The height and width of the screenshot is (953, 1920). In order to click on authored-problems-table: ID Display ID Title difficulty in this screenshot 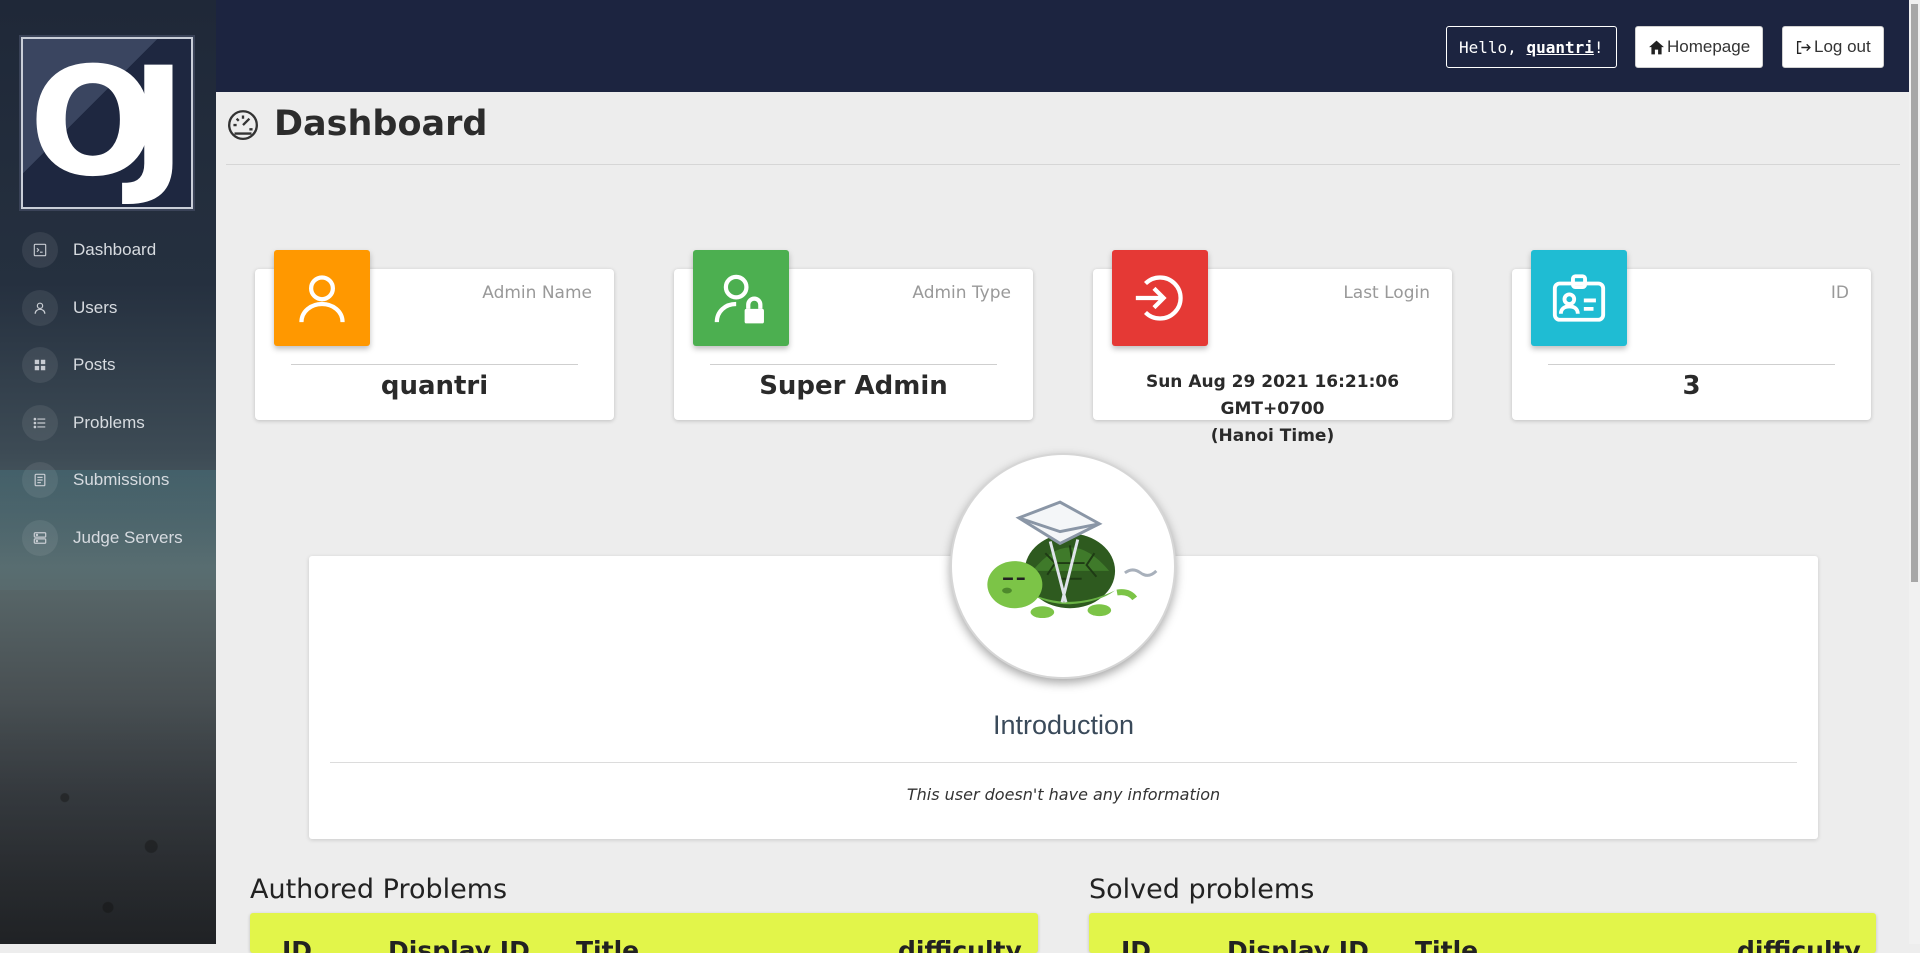, I will do `click(644, 933)`.